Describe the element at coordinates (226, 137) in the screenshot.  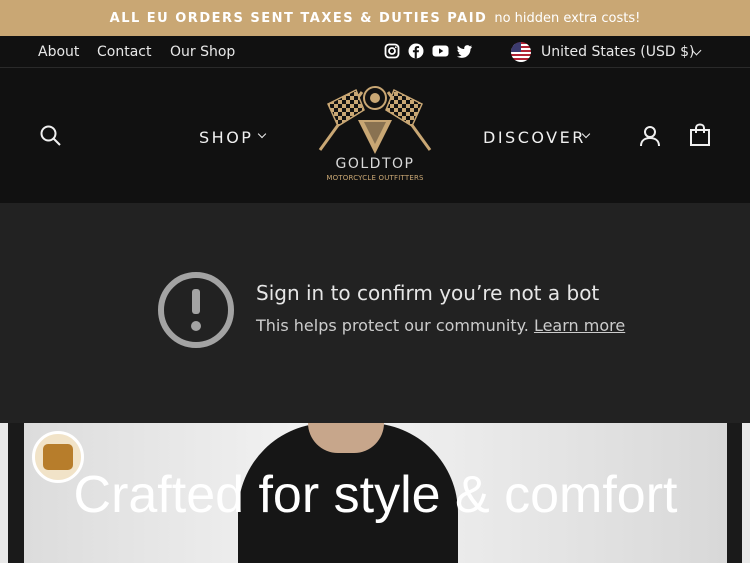
I see `nav-shop: SHOP` at that location.